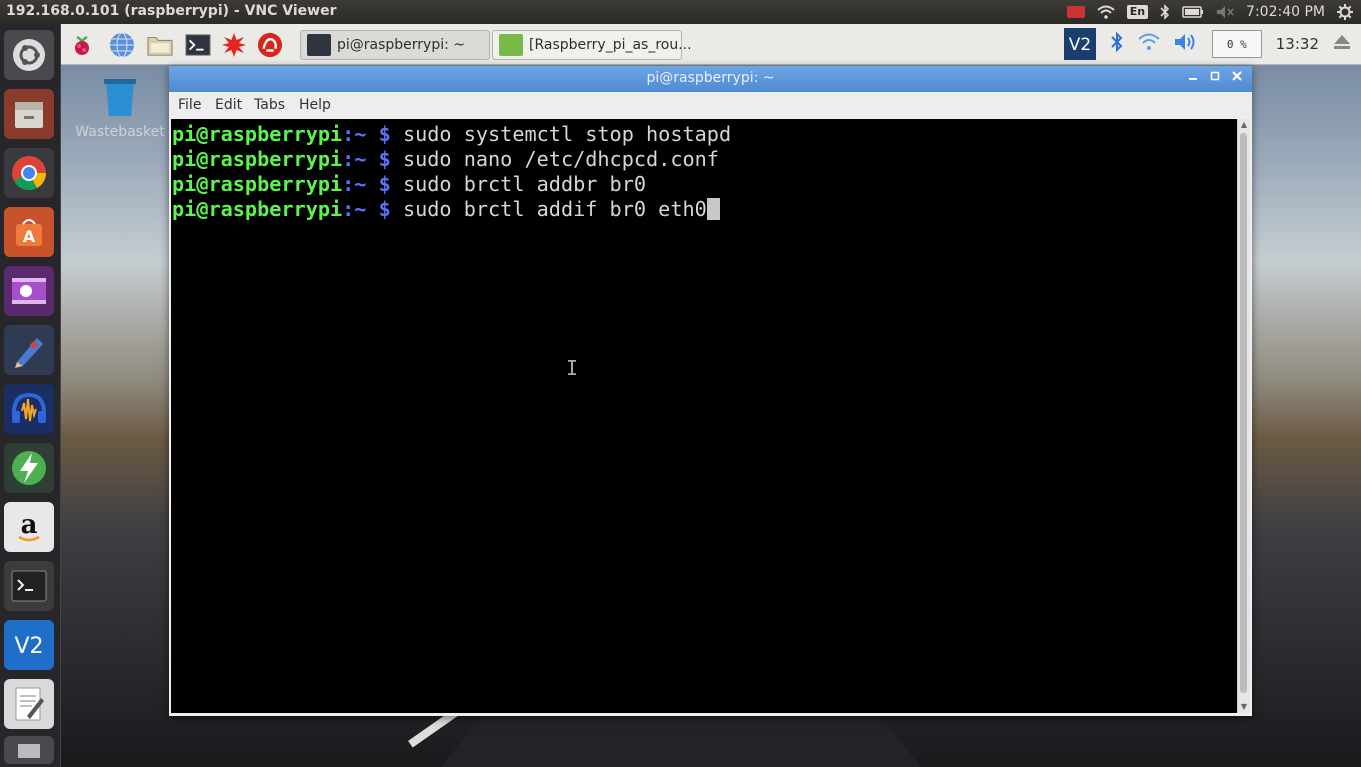  What do you see at coordinates (198, 45) in the screenshot?
I see `terminal-launch-icon` at bounding box center [198, 45].